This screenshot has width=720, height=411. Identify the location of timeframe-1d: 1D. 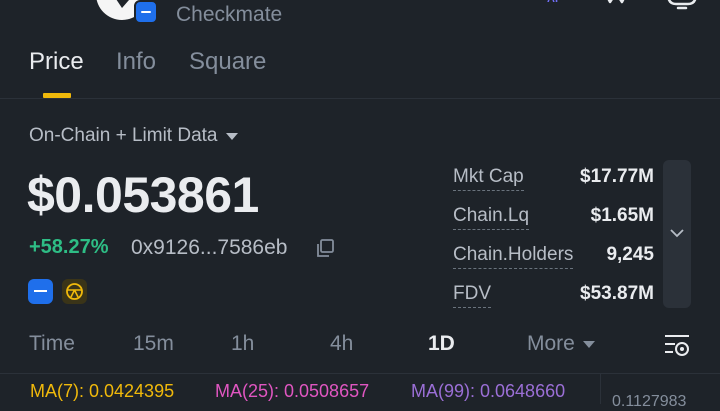
(441, 344).